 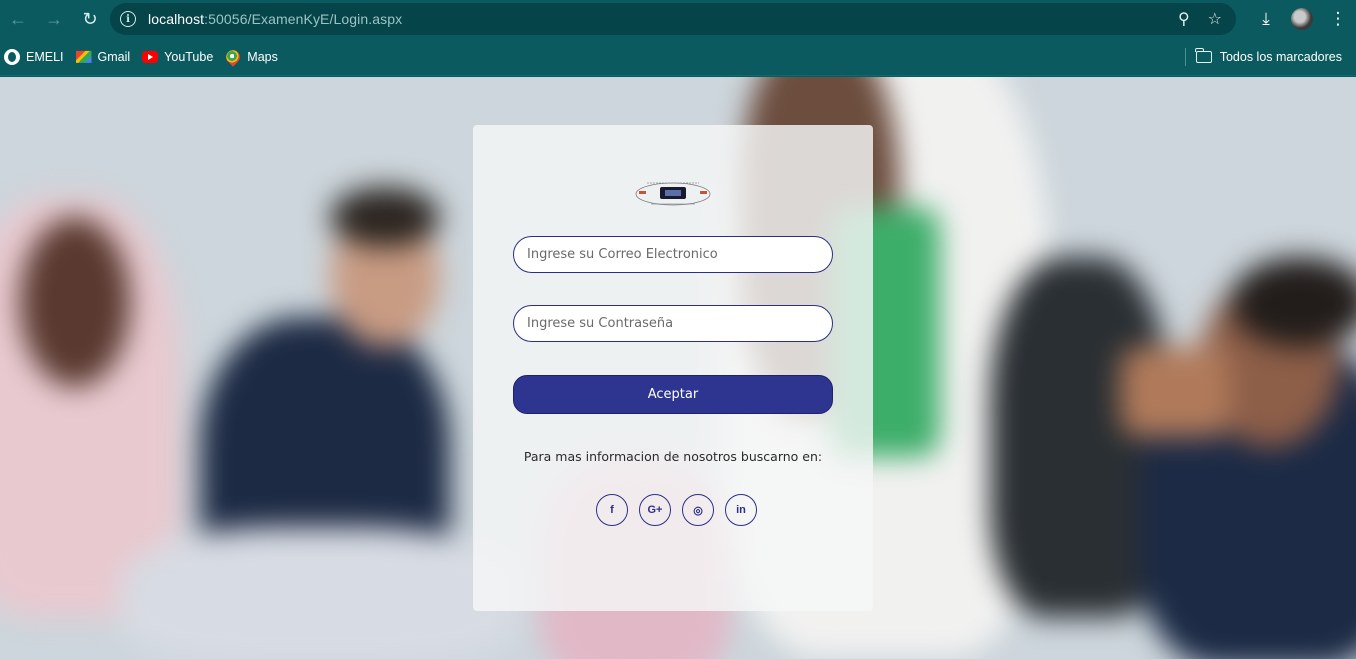 What do you see at coordinates (128, 19) in the screenshot?
I see `site-info-icon: i` at bounding box center [128, 19].